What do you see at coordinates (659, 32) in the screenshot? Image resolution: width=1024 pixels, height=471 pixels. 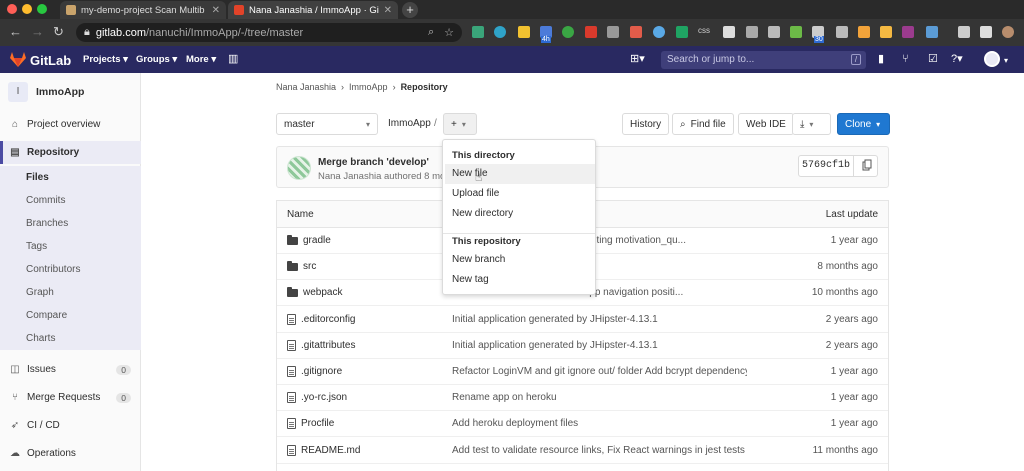 I see `extension-react-icon` at bounding box center [659, 32].